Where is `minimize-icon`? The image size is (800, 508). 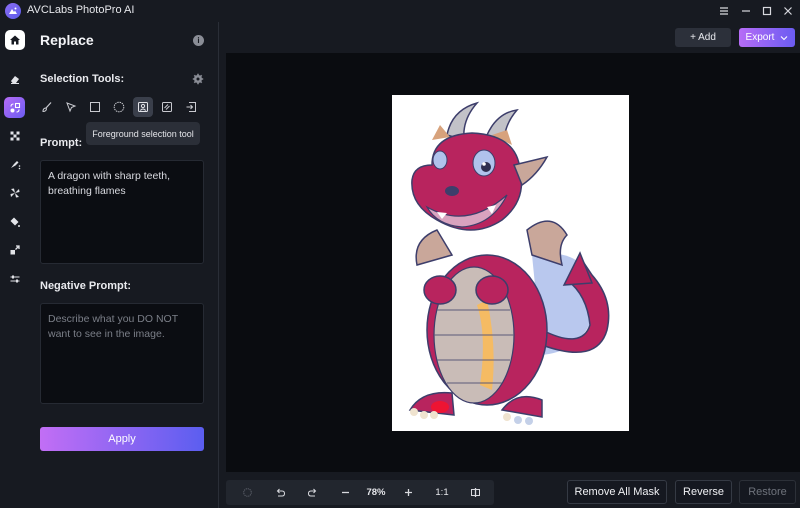 minimize-icon is located at coordinates (746, 11).